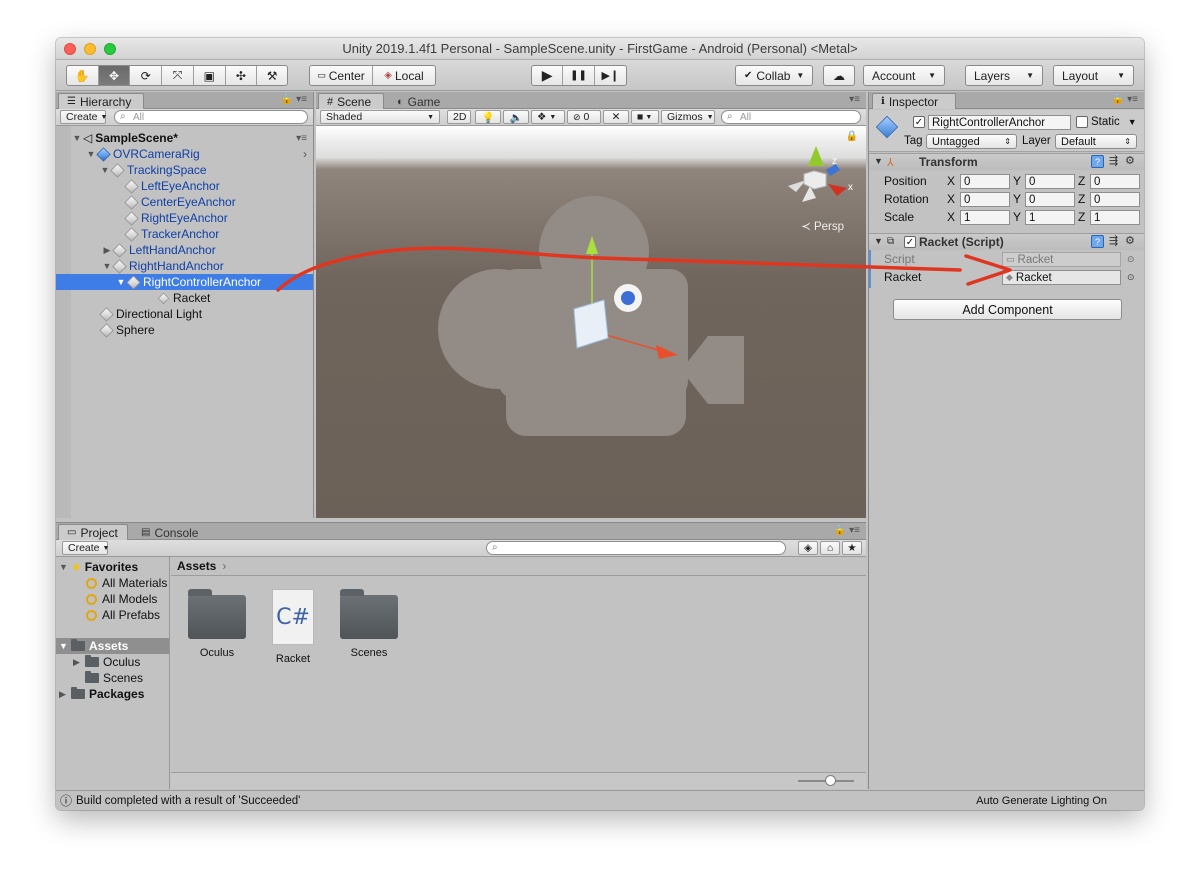 This screenshot has width=1200, height=885. What do you see at coordinates (1115, 181) in the screenshot?
I see `position-z-field: 0` at bounding box center [1115, 181].